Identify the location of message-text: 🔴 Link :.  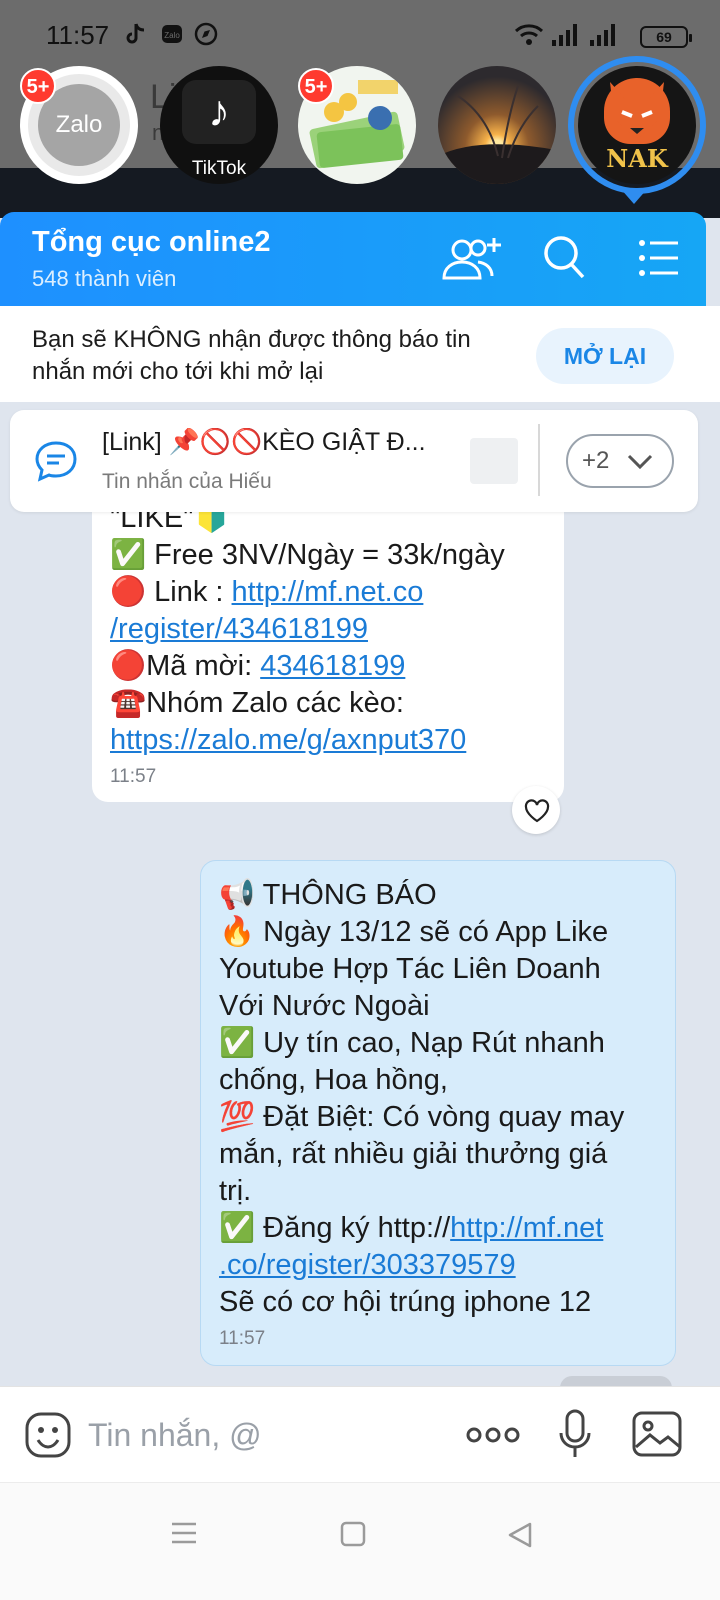
(171, 592).